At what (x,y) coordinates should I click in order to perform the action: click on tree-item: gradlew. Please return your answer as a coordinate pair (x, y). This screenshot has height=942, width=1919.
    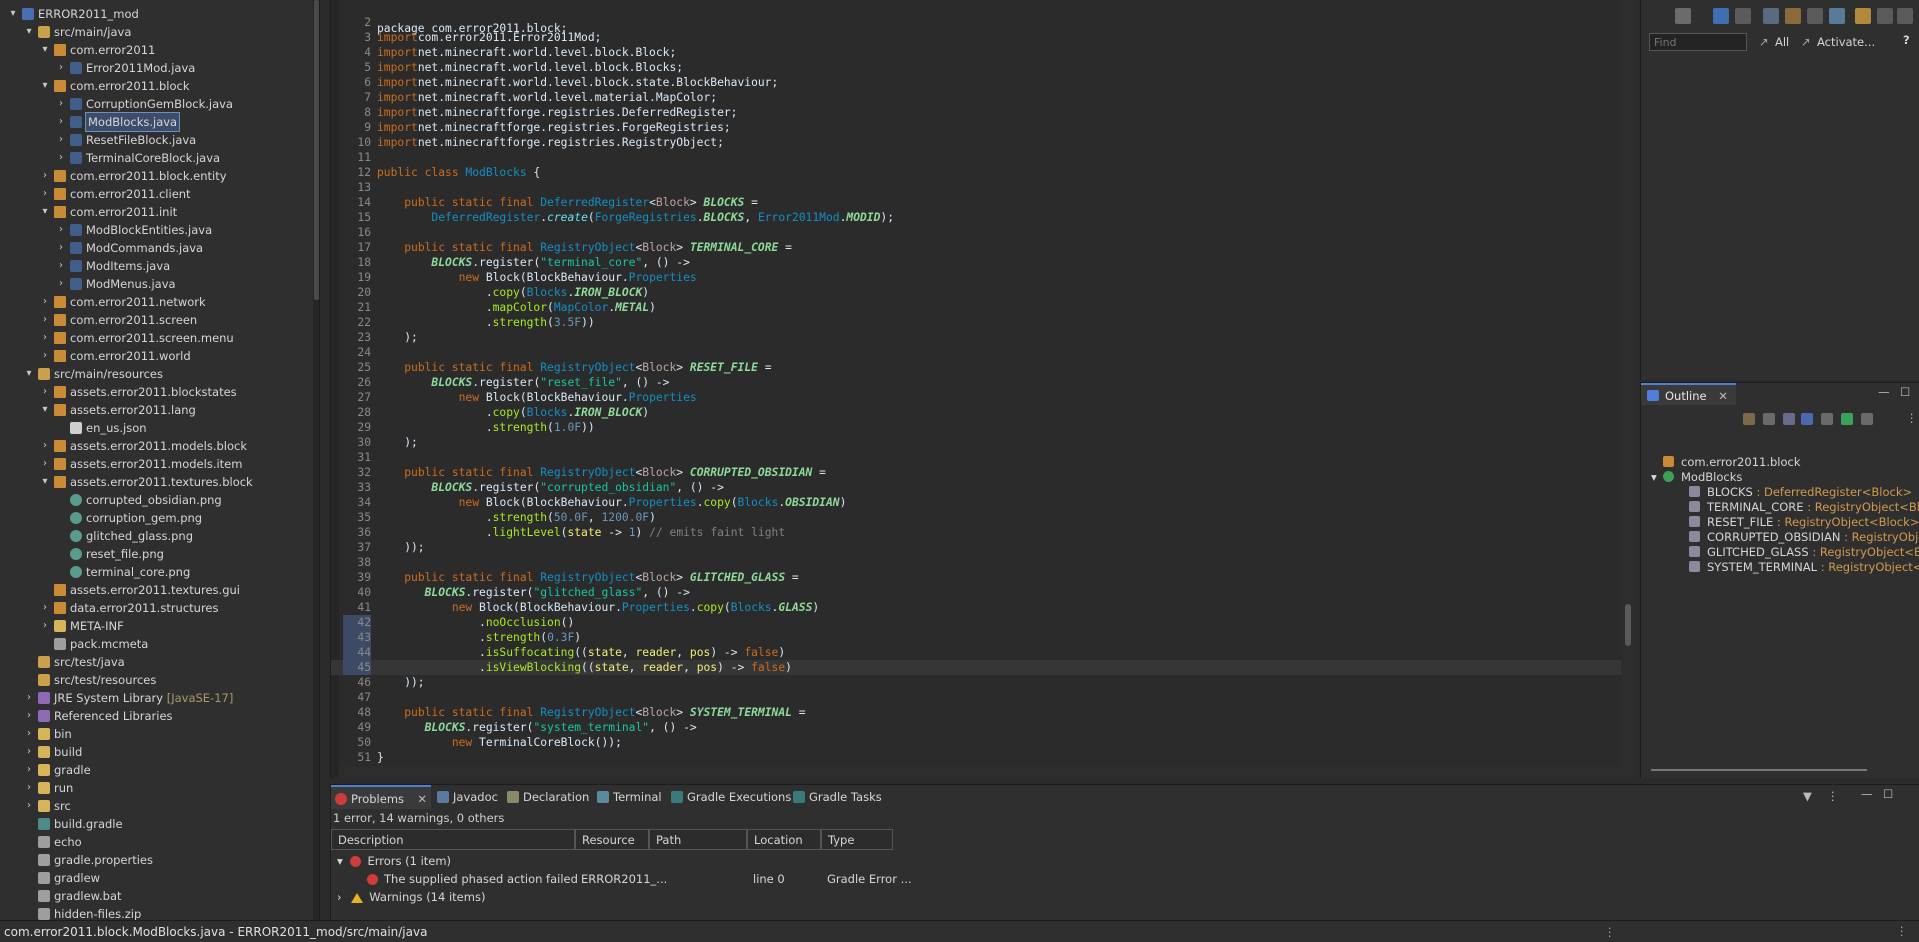
    Looking at the image, I should click on (154, 878).